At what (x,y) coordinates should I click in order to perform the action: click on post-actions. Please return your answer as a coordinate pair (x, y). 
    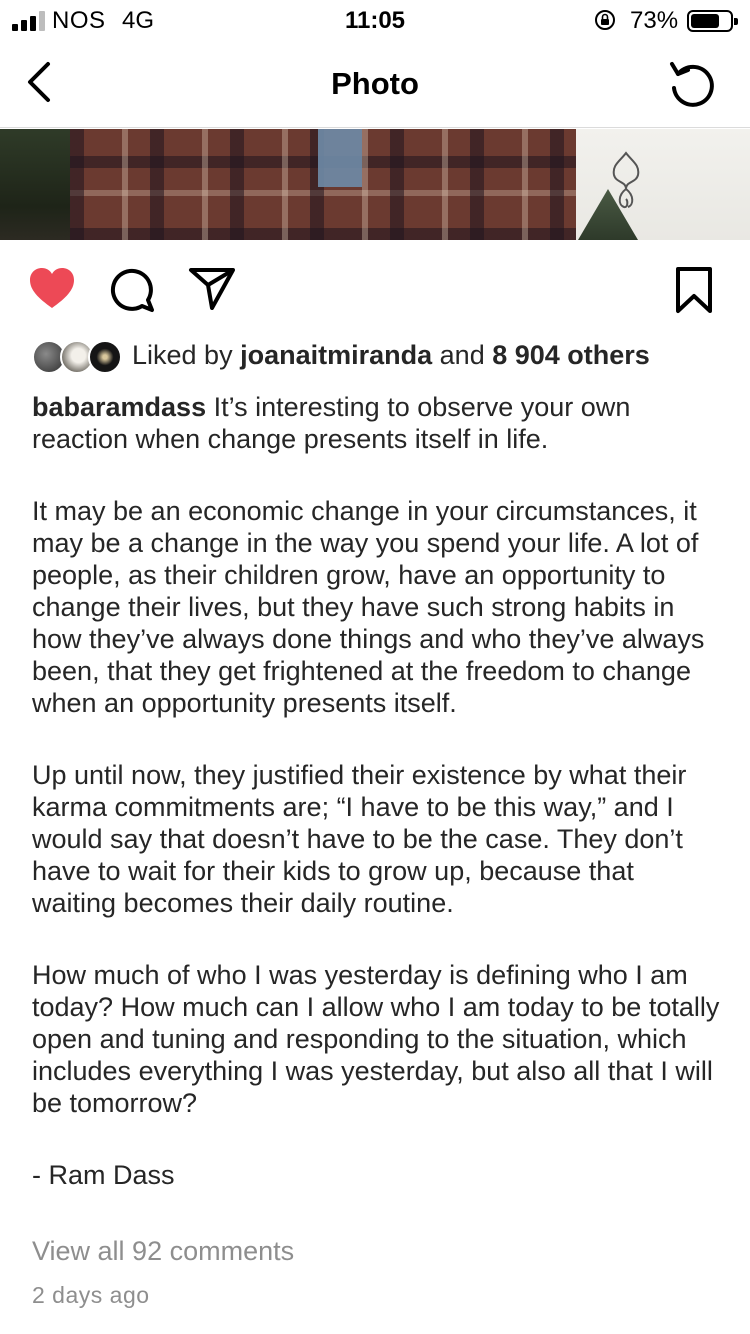
    Looking at the image, I should click on (375, 290).